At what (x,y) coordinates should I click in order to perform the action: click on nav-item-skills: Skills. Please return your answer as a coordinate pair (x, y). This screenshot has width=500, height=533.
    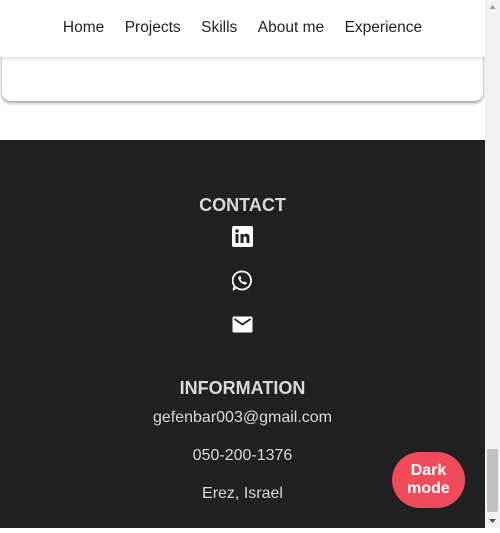
    Looking at the image, I should click on (219, 28).